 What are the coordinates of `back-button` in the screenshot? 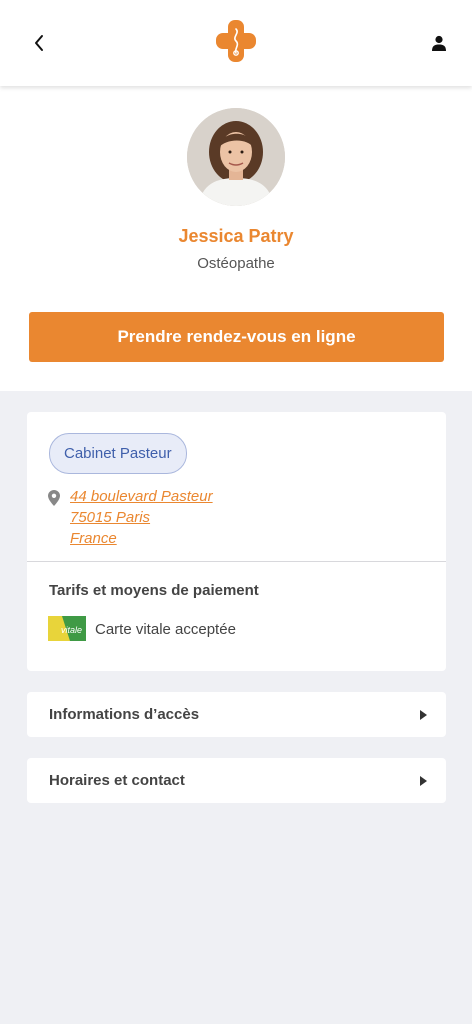 It's located at (39, 43).